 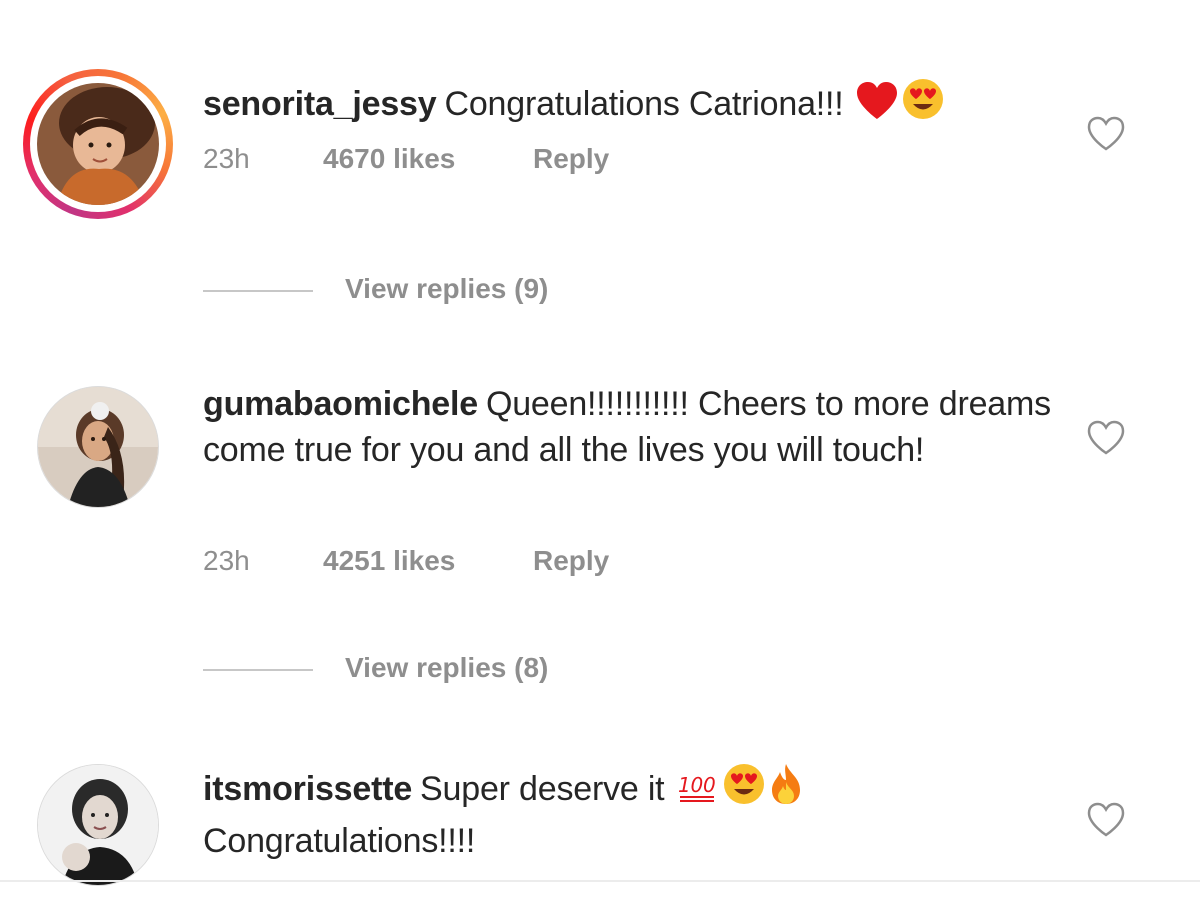 What do you see at coordinates (339, 841) in the screenshot?
I see `comment-text: Congratulations!!!!` at bounding box center [339, 841].